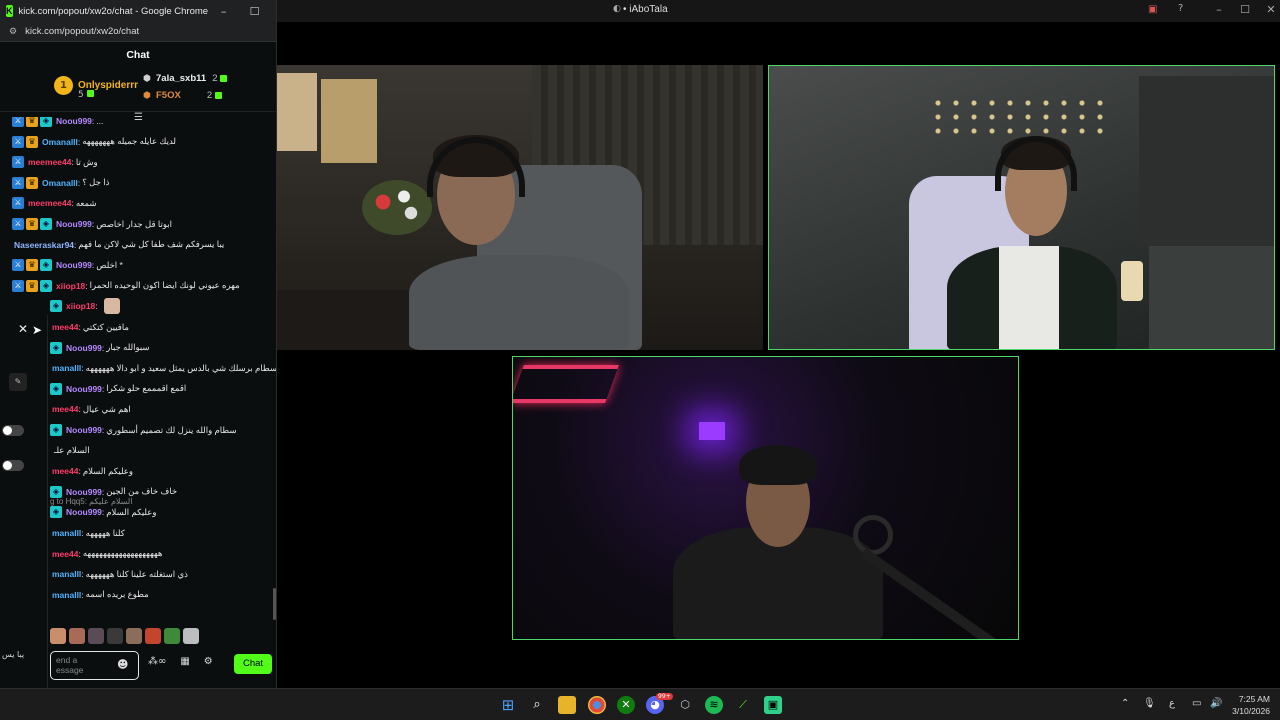  Describe the element at coordinates (13, 32) in the screenshot. I see `site-info-icon: ⚙` at that location.